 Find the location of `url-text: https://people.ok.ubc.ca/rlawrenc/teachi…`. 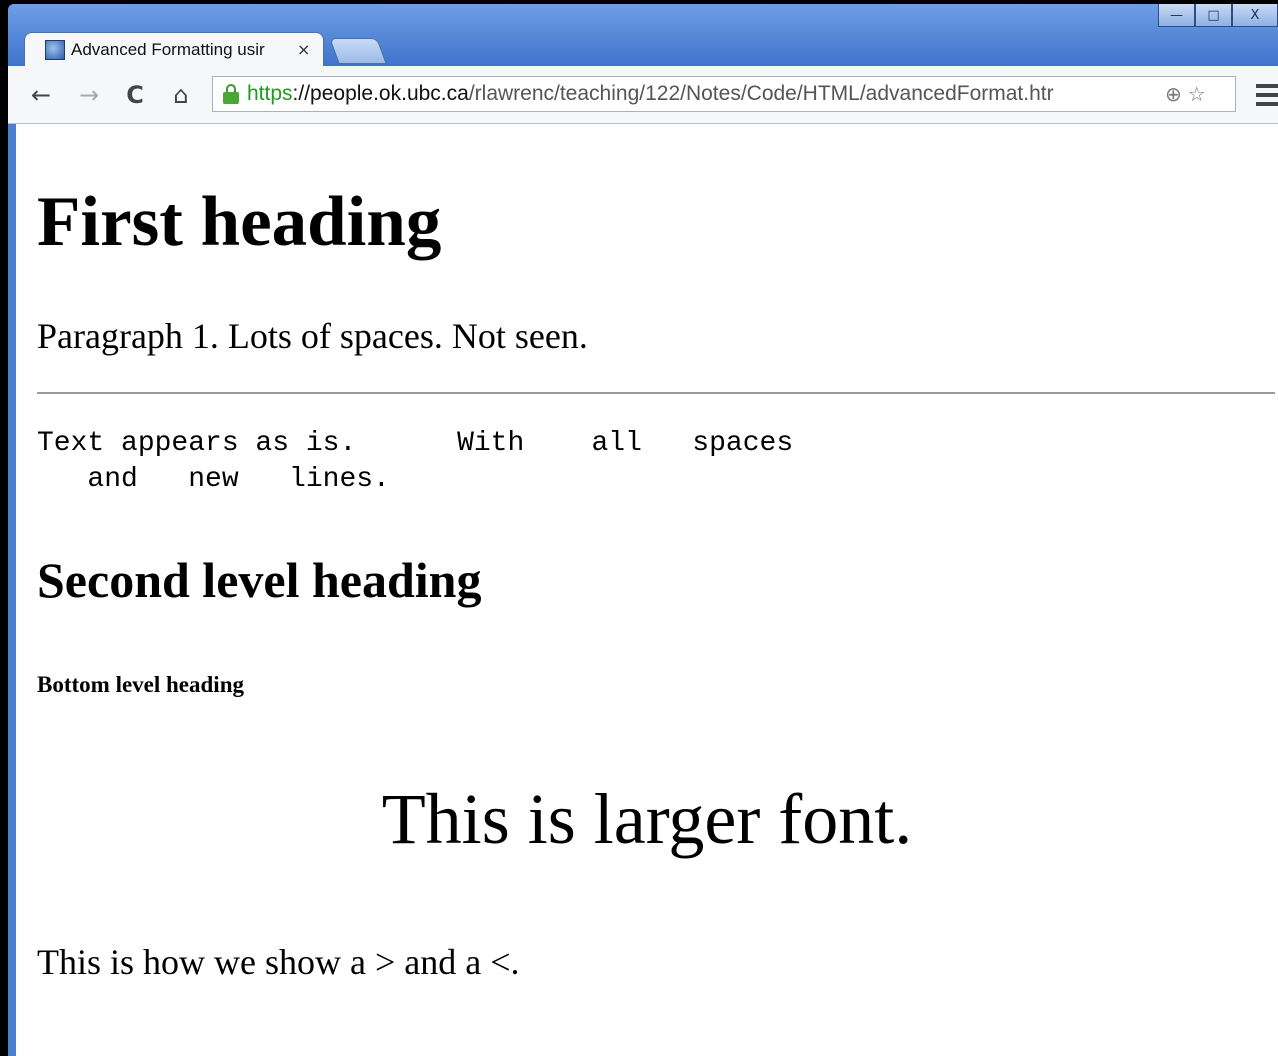

url-text: https://people.ok.ubc.ca/rlawrenc/teachi… is located at coordinates (650, 93).